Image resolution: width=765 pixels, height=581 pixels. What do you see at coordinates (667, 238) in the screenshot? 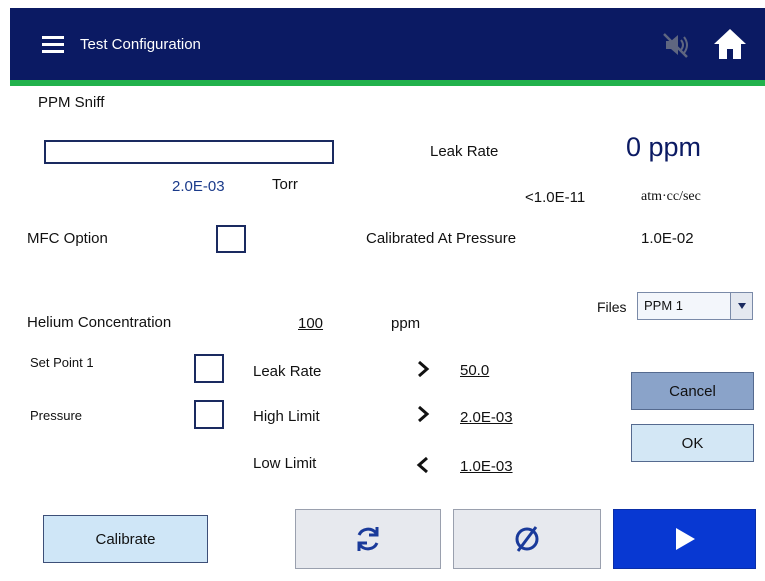
I see `calibrated-pressure-value: 1.0E-02` at bounding box center [667, 238].